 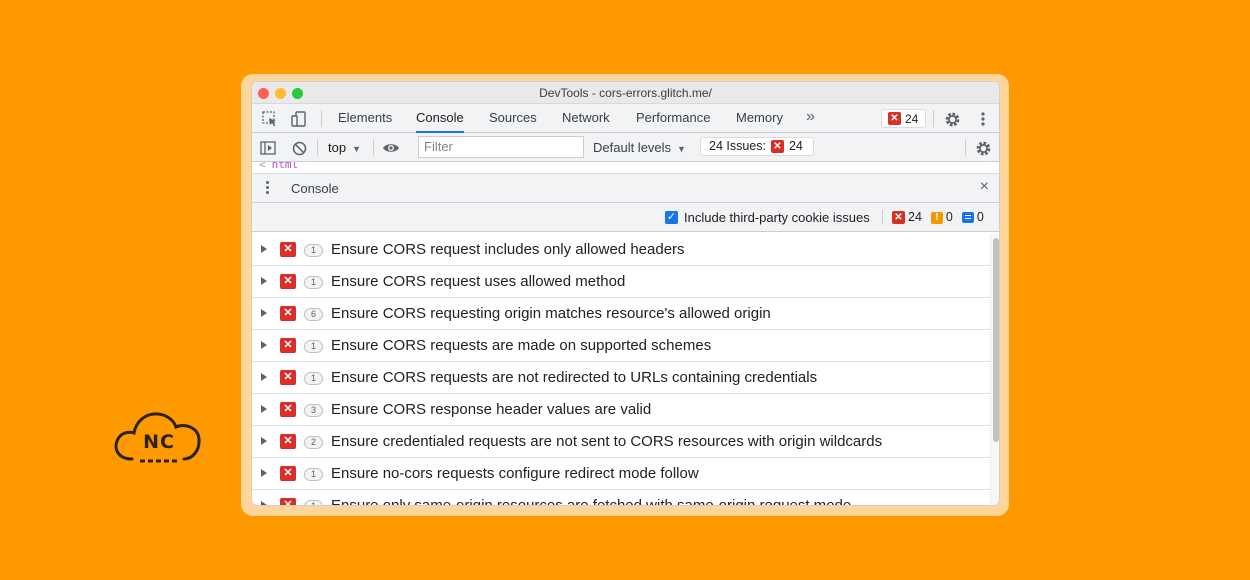 What do you see at coordinates (673, 118) in the screenshot?
I see `tab-performance: Performance` at bounding box center [673, 118].